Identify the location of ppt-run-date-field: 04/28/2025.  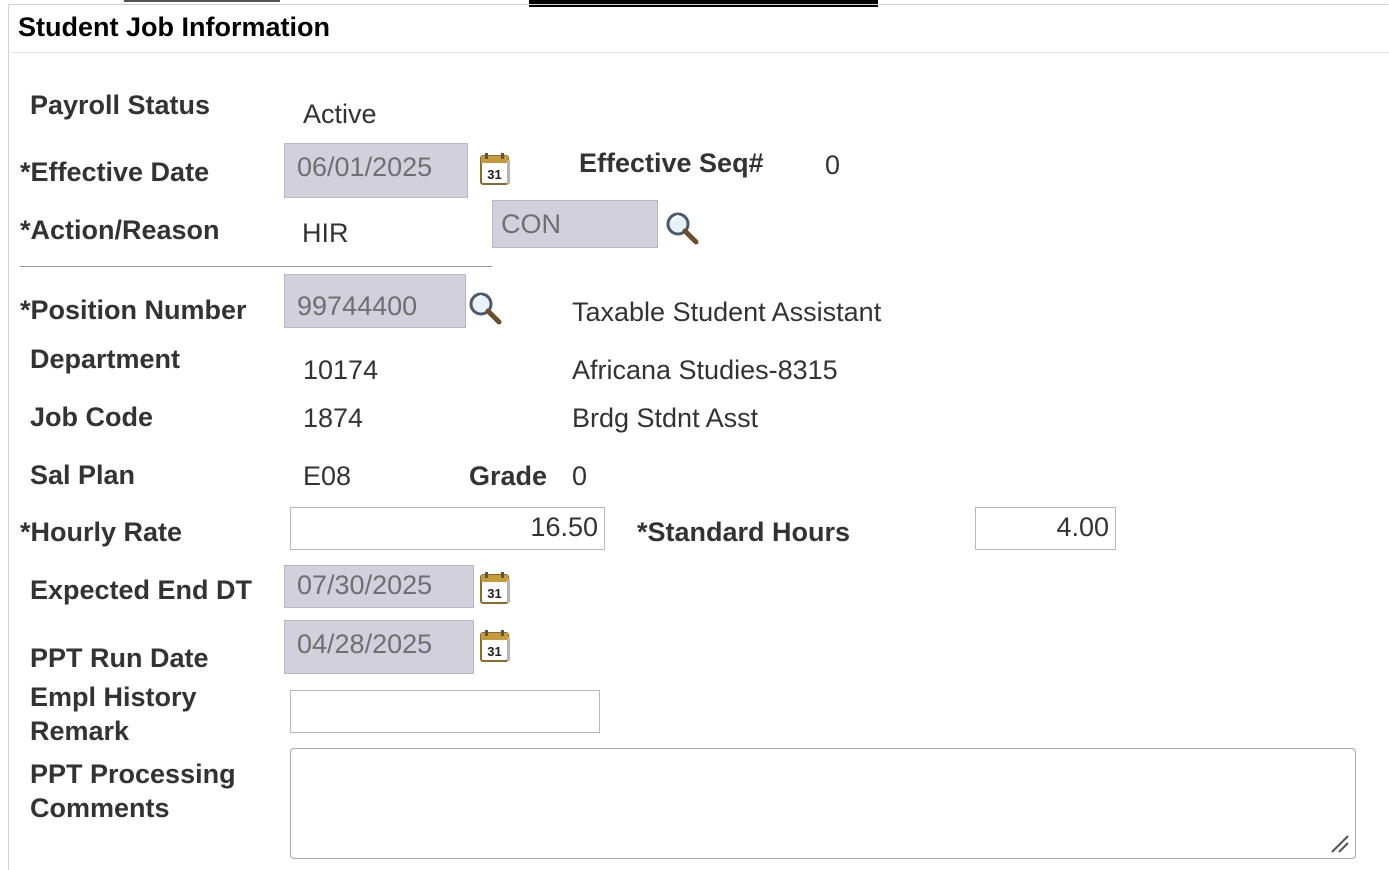
(379, 647).